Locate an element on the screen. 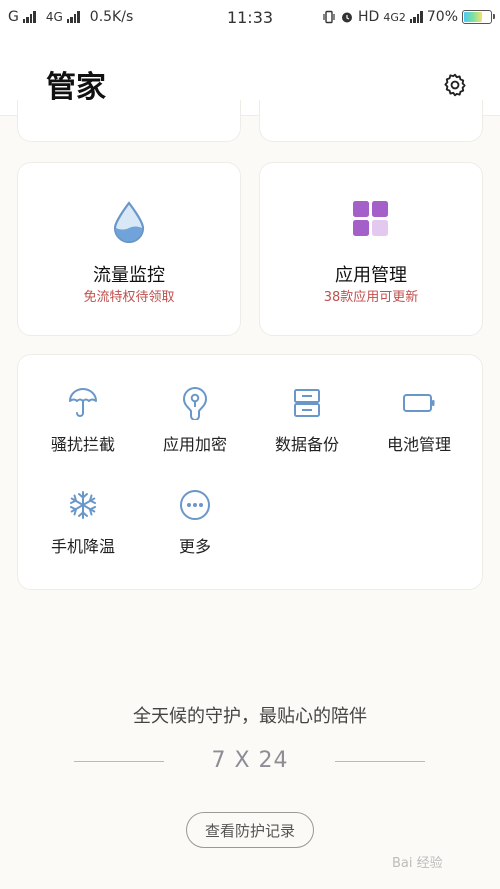  hd-label: HD is located at coordinates (369, 17).